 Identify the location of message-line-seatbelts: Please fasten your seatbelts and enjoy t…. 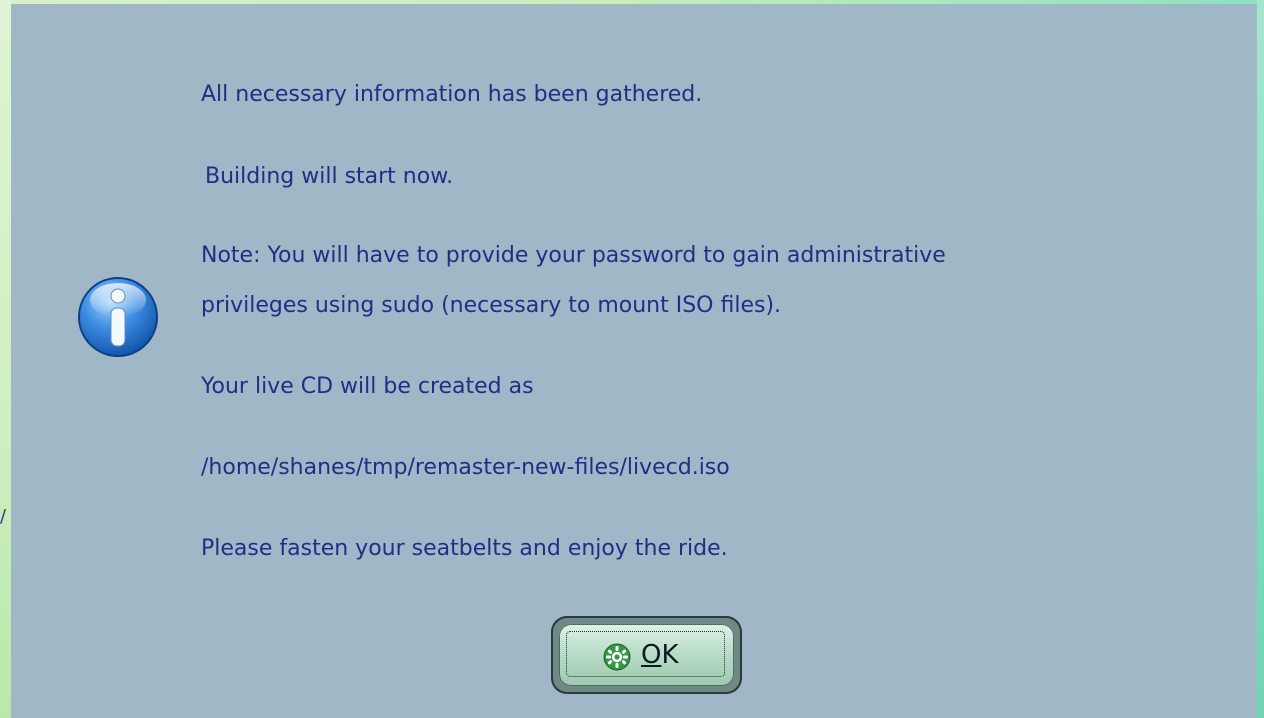
(464, 548).